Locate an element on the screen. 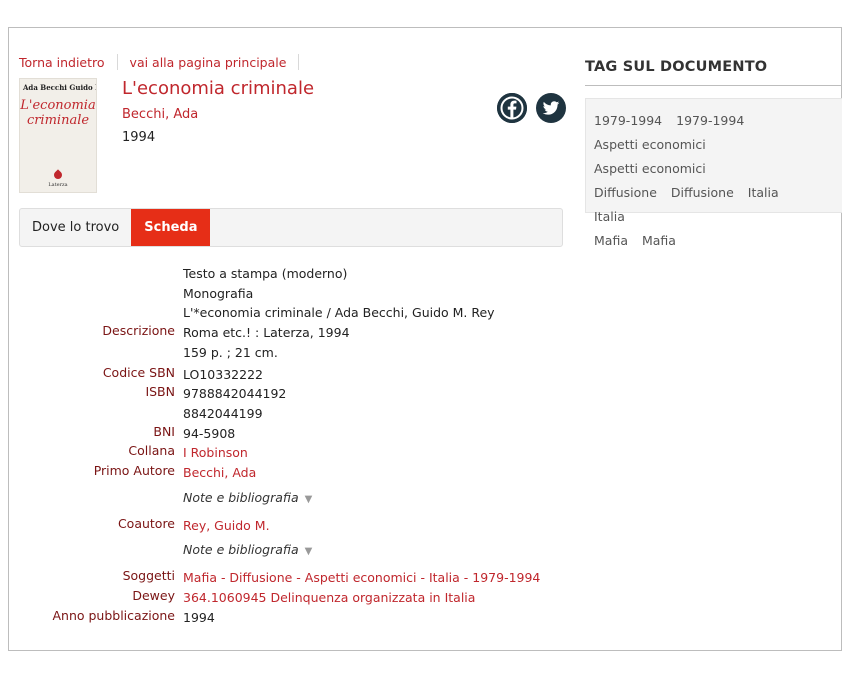 Image resolution: width=850 pixels, height=687 pixels. tab-scheda: Scheda is located at coordinates (171, 227).